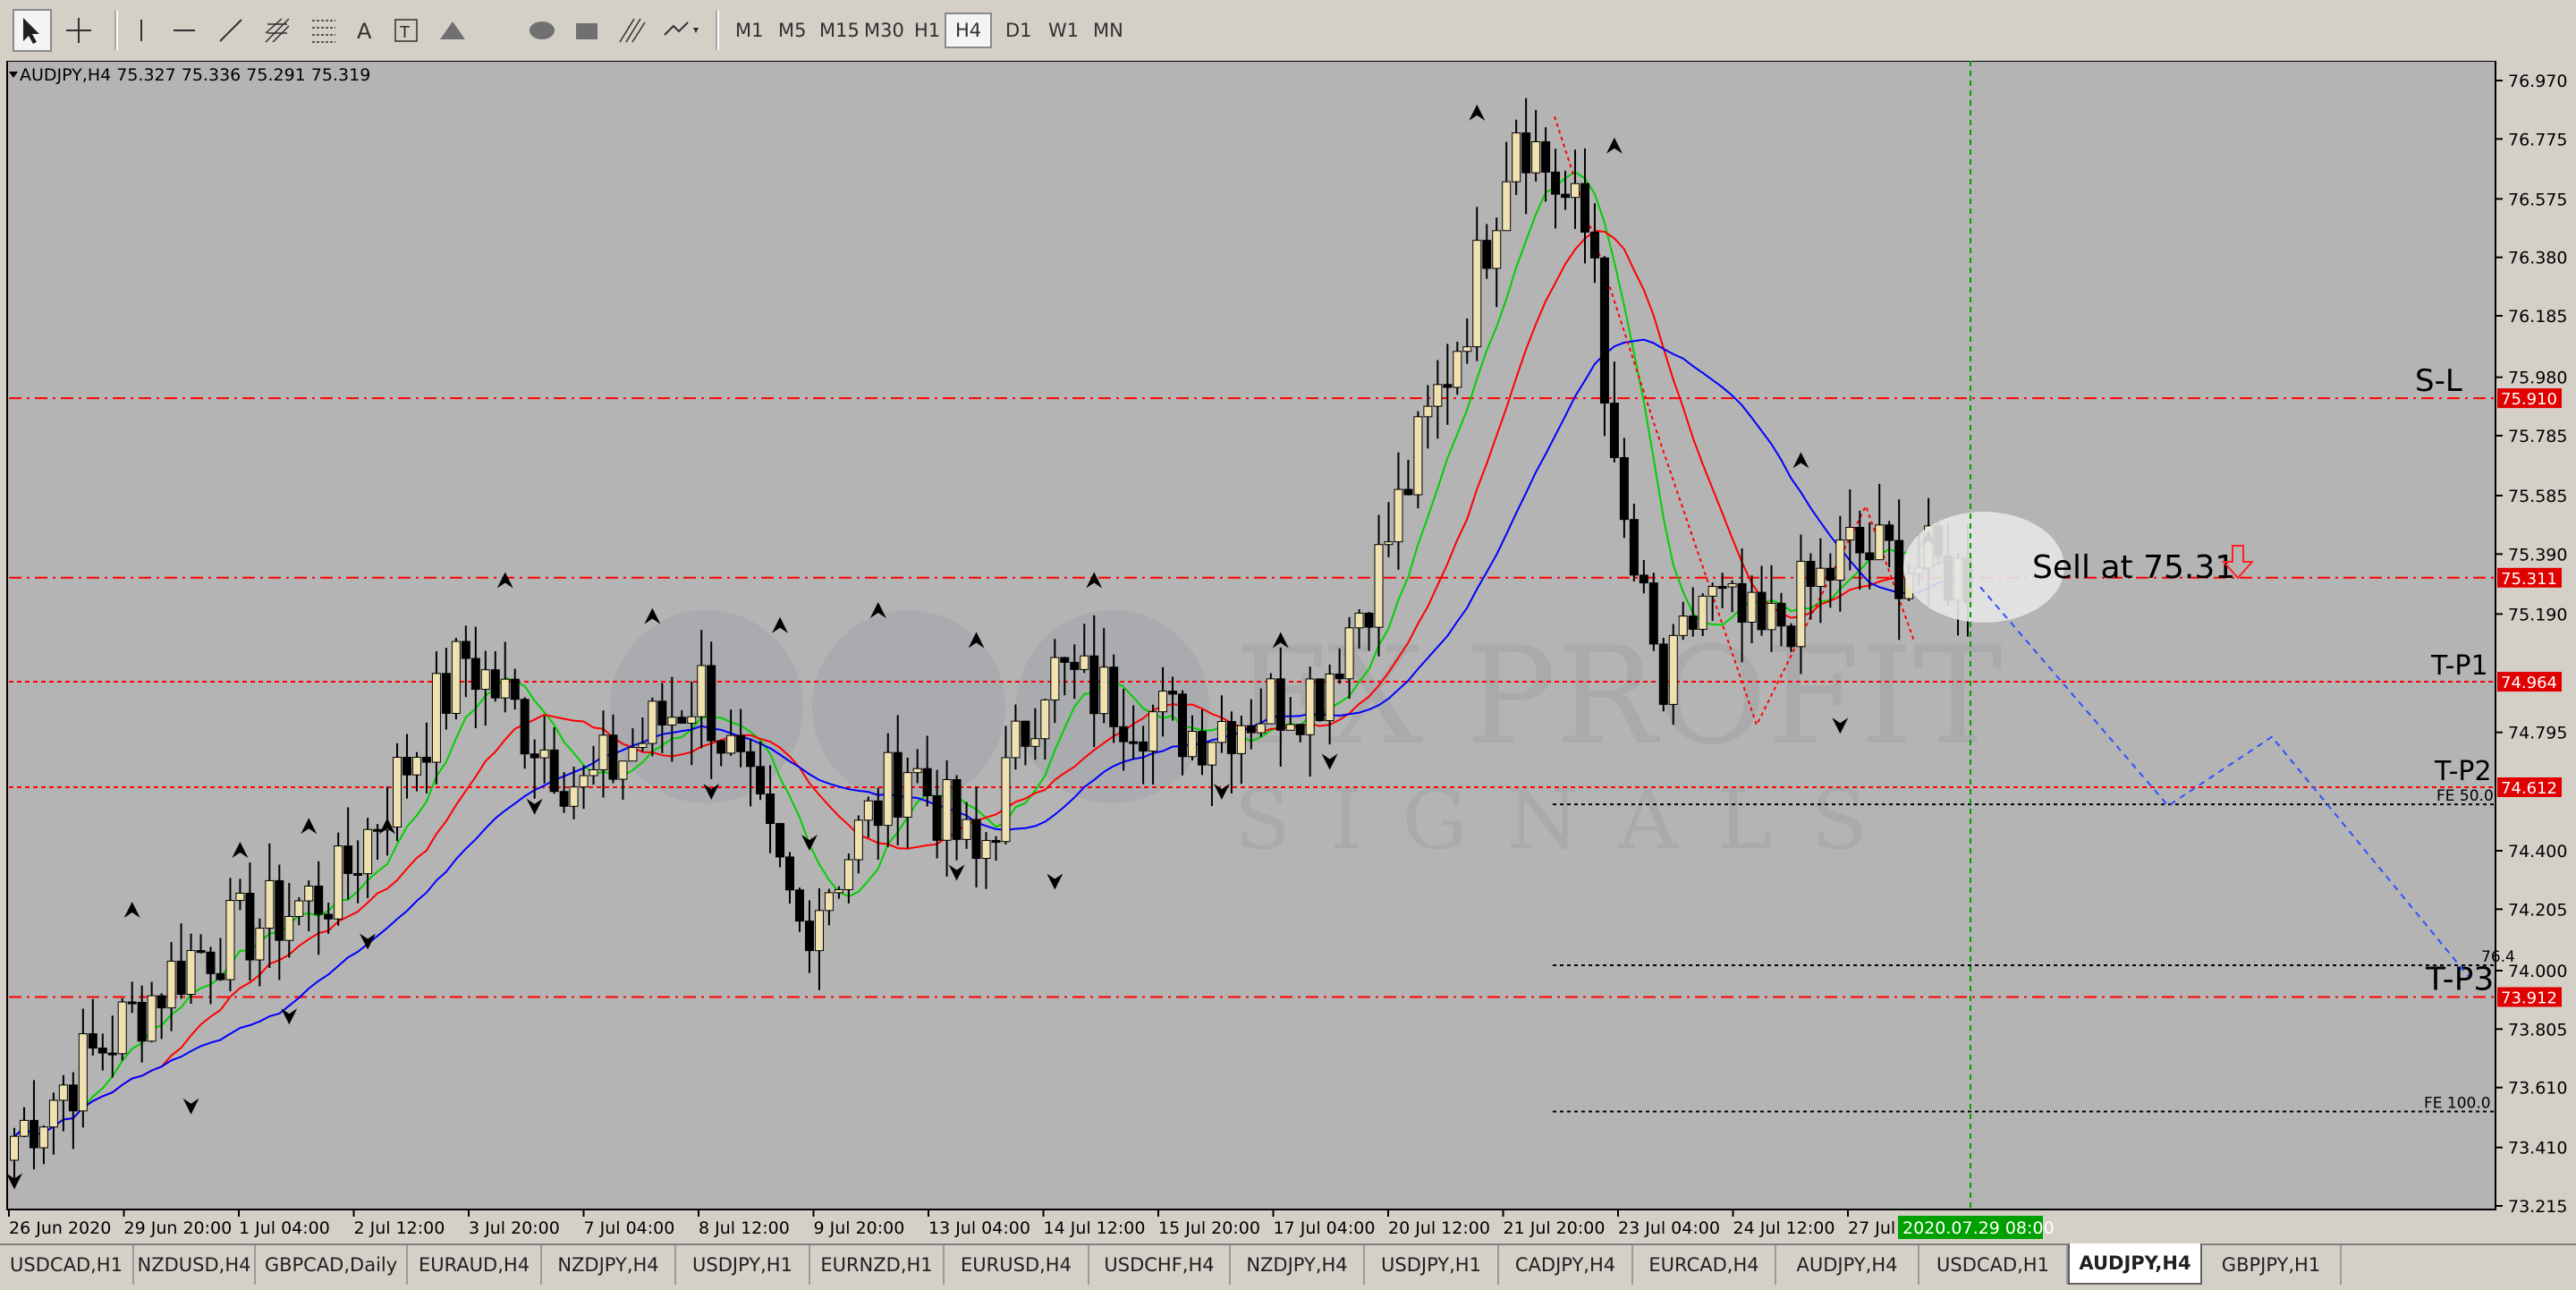 Image resolution: width=2576 pixels, height=1290 pixels. I want to click on timeframe-w1: W1, so click(1063, 30).